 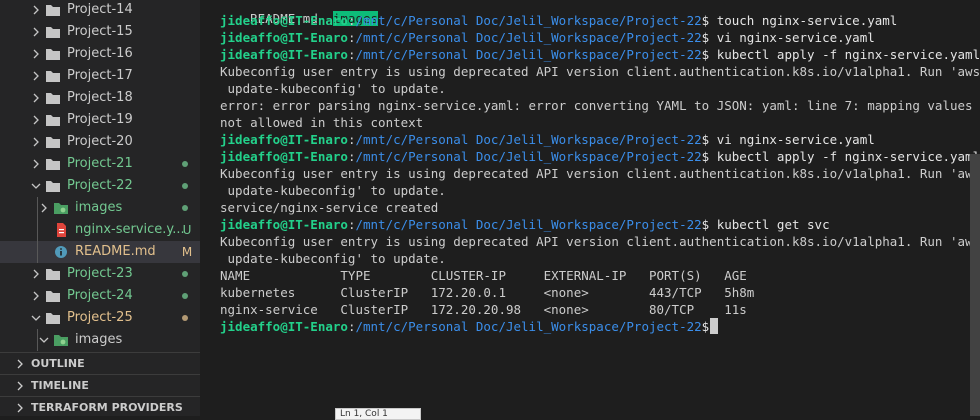 What do you see at coordinates (765, 224) in the screenshot?
I see `prompt-command: $ kubectl get svc` at bounding box center [765, 224].